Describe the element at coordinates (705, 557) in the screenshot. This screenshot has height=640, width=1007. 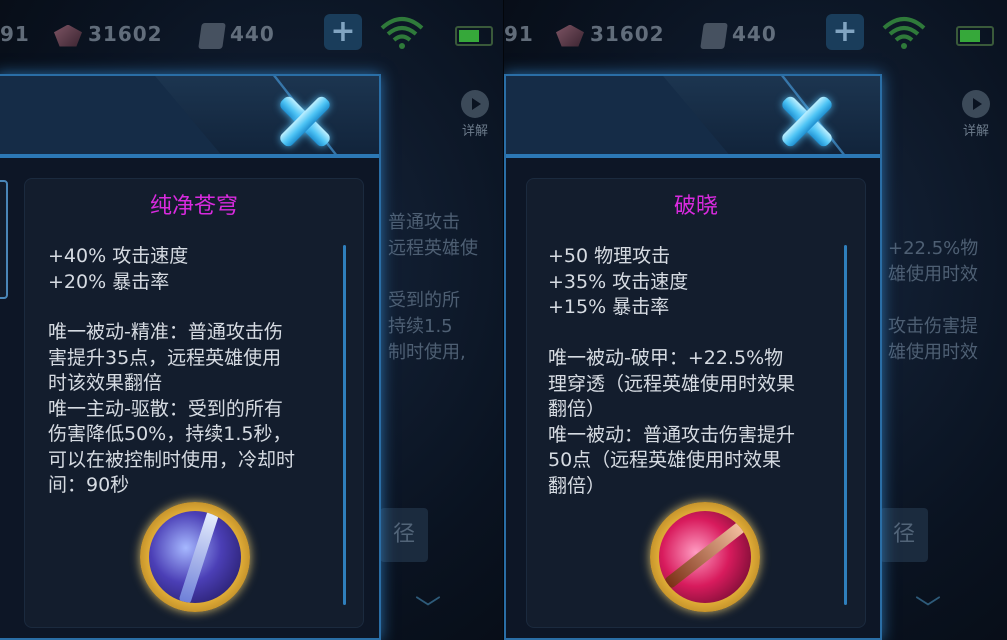
I see `daybreak-crossbow-icon` at that location.